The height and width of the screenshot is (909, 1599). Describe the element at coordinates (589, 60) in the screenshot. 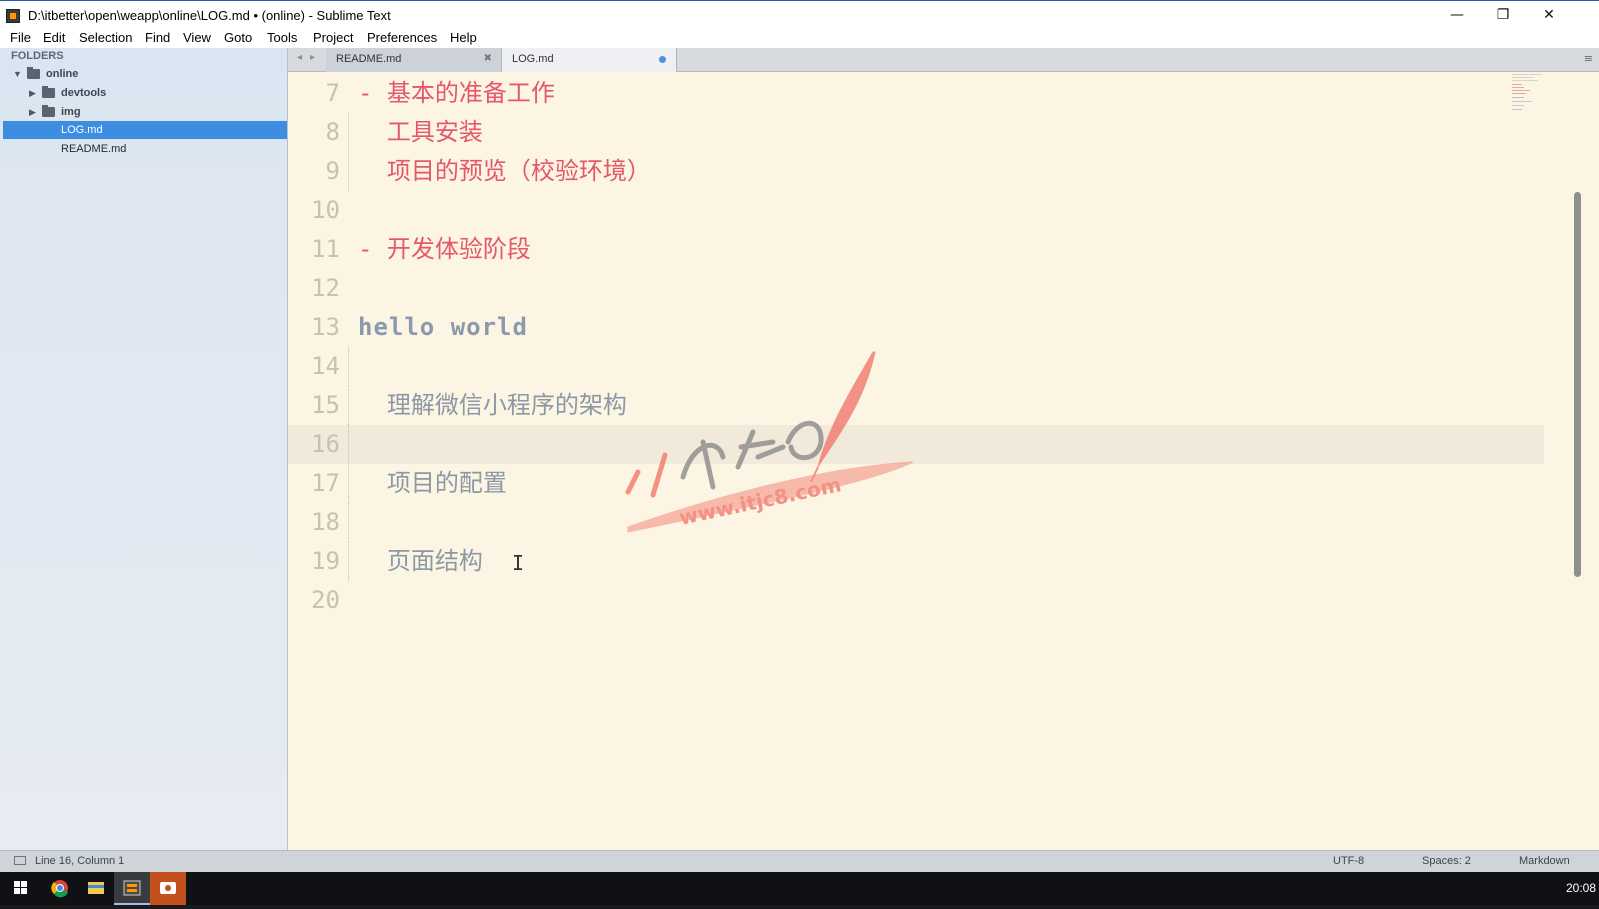

I see `tab-log-md: LOG.md` at that location.